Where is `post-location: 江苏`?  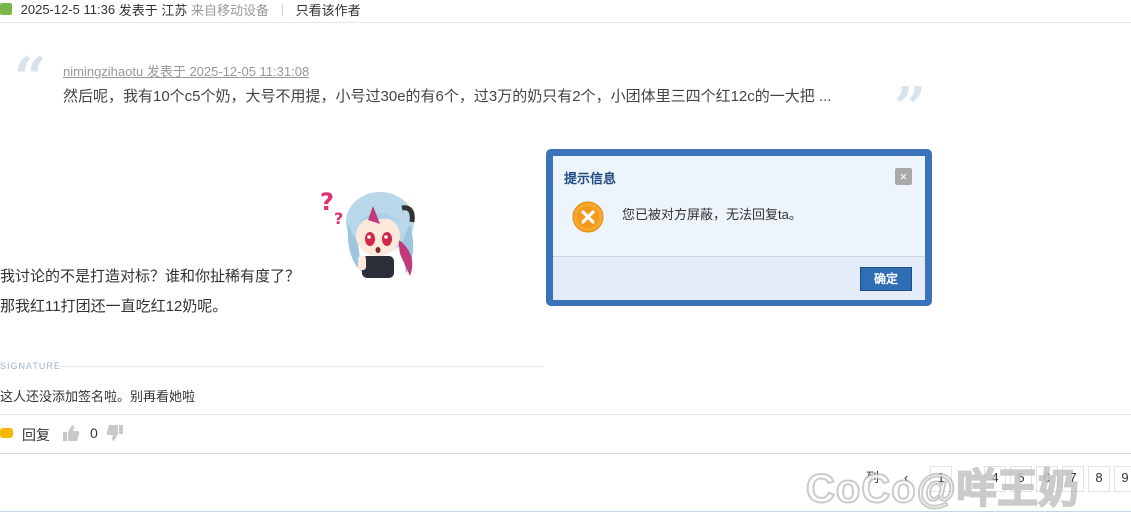
post-location: 江苏 is located at coordinates (174, 10).